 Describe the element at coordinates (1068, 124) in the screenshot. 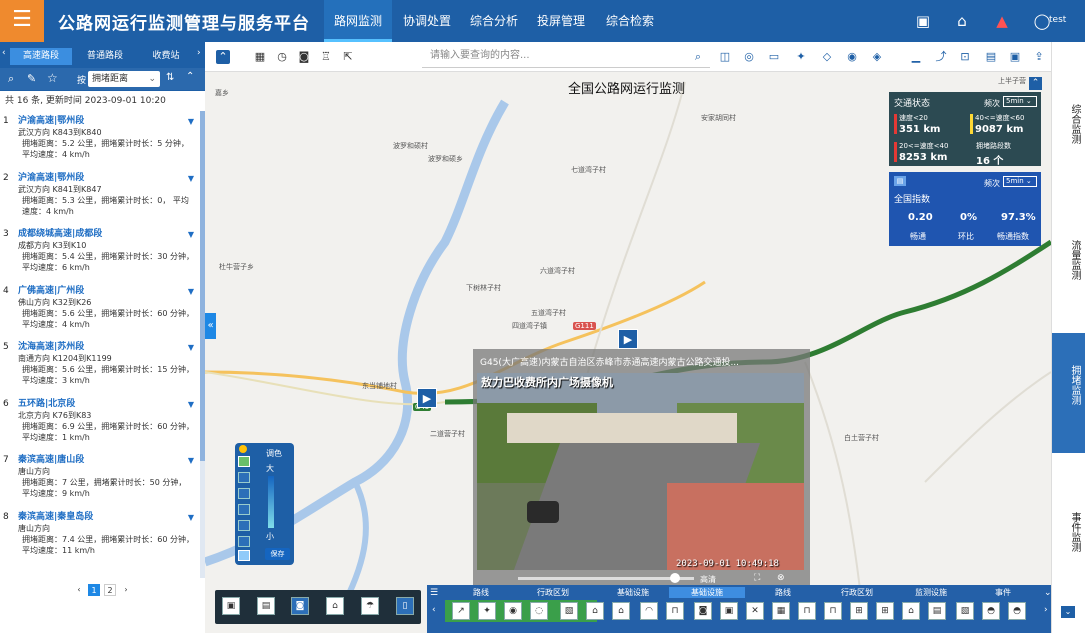

I see `tab-comprehensive-monitor: 综合监测` at that location.